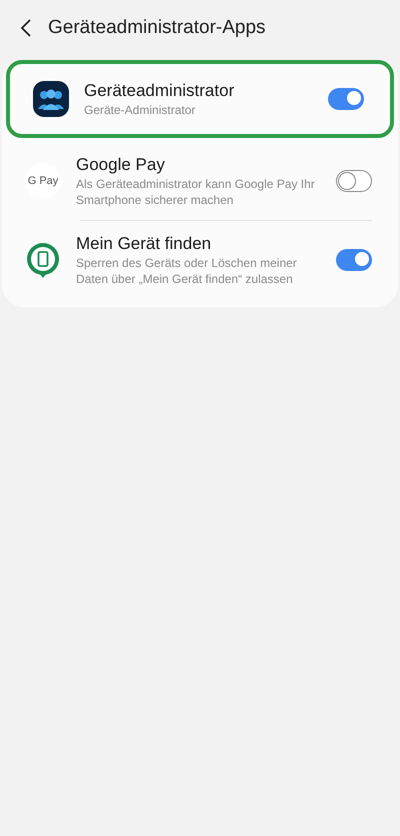 This screenshot has width=400, height=836. Describe the element at coordinates (26, 28) in the screenshot. I see `back-icon` at that location.